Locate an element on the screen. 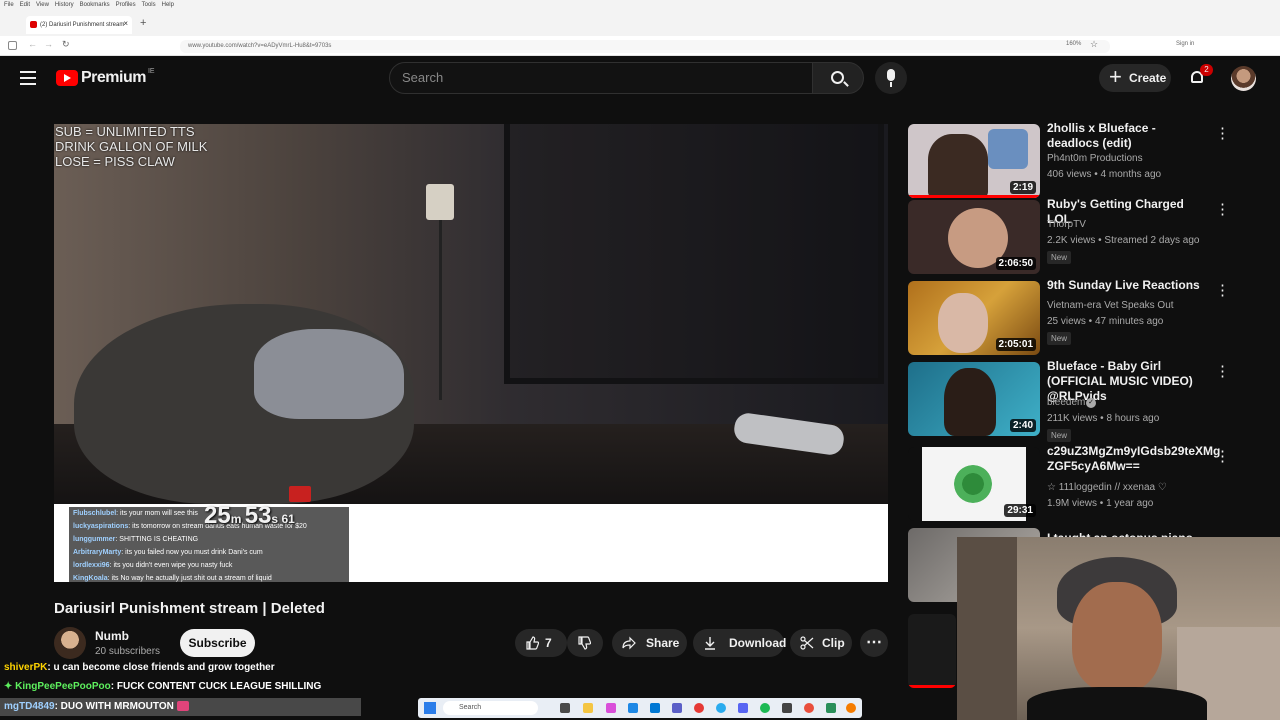 This screenshot has height=720, width=1280. channel-name: ☆ 111loggedin // xxenaa ♡ is located at coordinates (1107, 487).